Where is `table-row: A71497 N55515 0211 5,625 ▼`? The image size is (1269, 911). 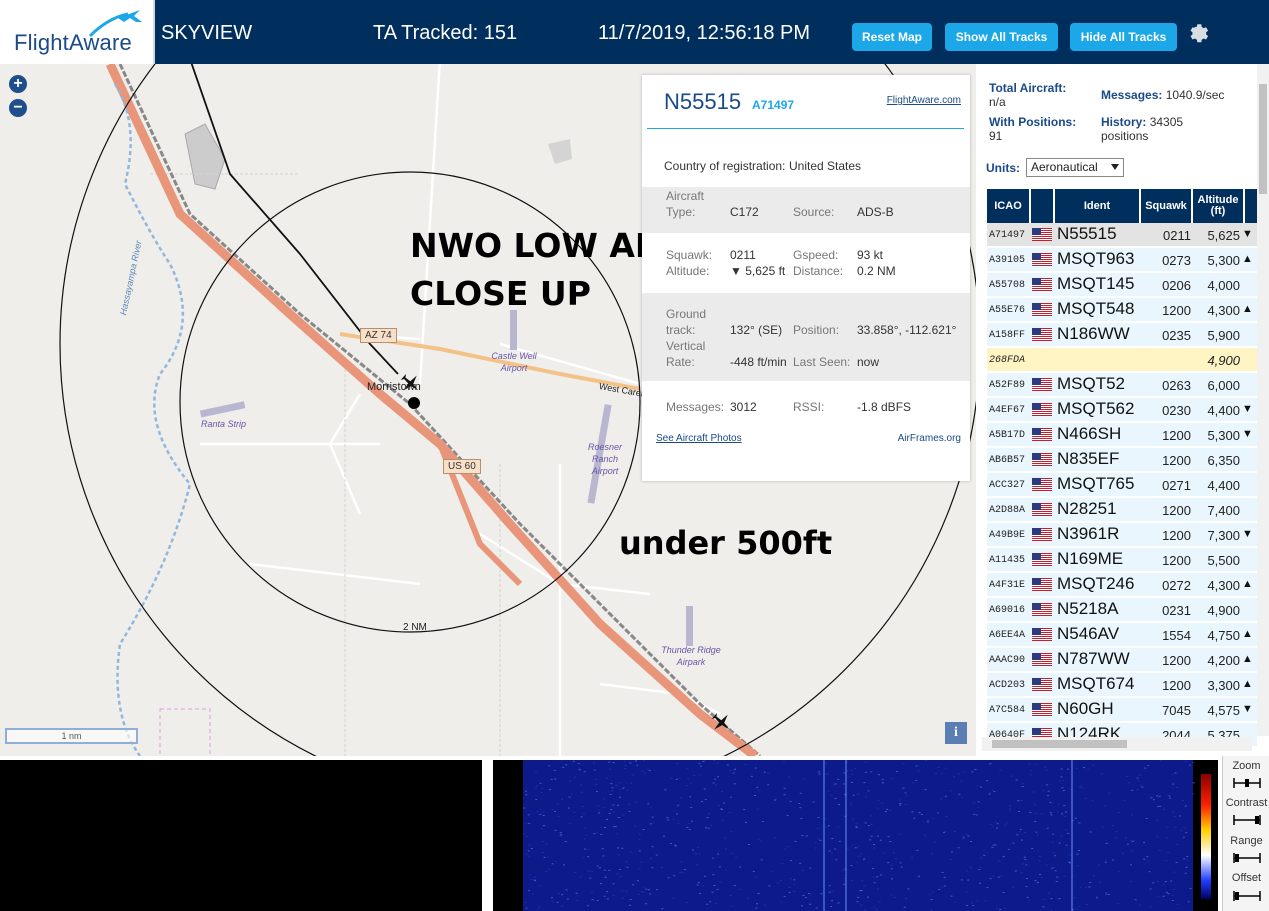
table-row: A71497 N55515 0211 5,625 ▼ is located at coordinates (1122, 235).